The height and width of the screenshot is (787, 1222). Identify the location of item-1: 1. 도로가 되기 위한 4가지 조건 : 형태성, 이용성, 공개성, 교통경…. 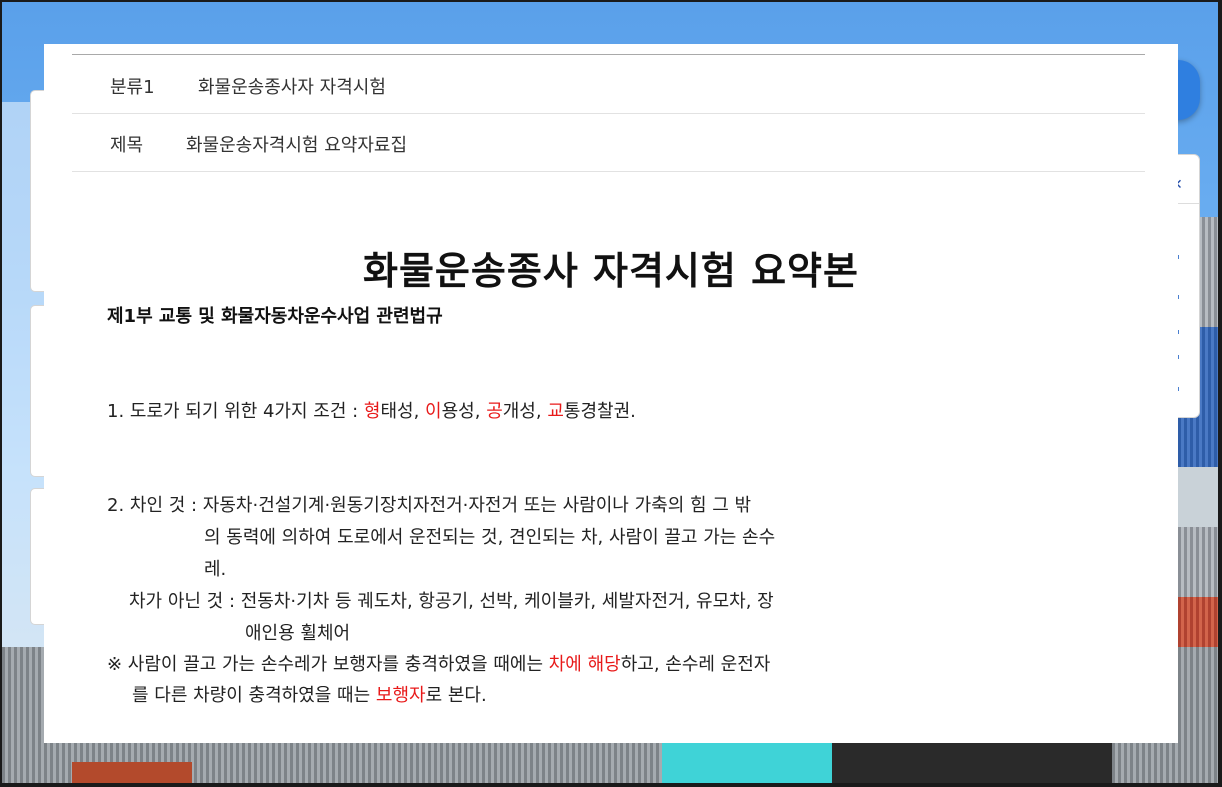
(371, 411).